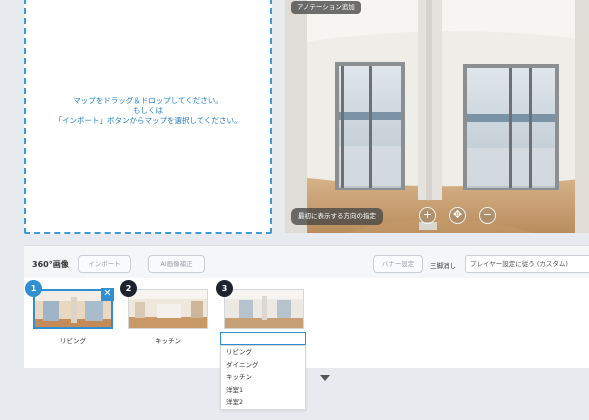  I want to click on chevron-down-icon, so click(325, 378).